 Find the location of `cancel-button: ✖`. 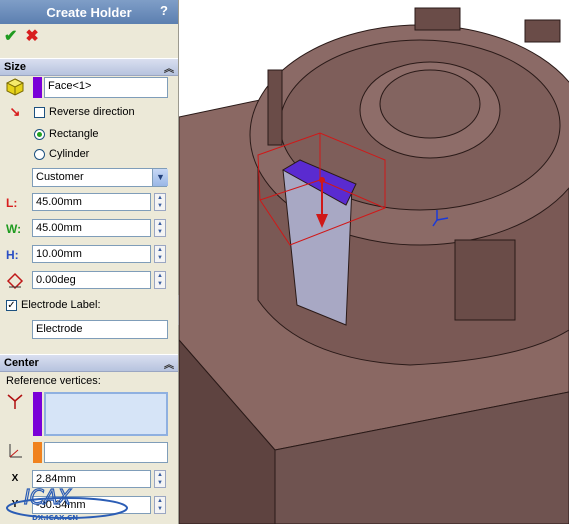

cancel-button: ✖ is located at coordinates (31, 37).